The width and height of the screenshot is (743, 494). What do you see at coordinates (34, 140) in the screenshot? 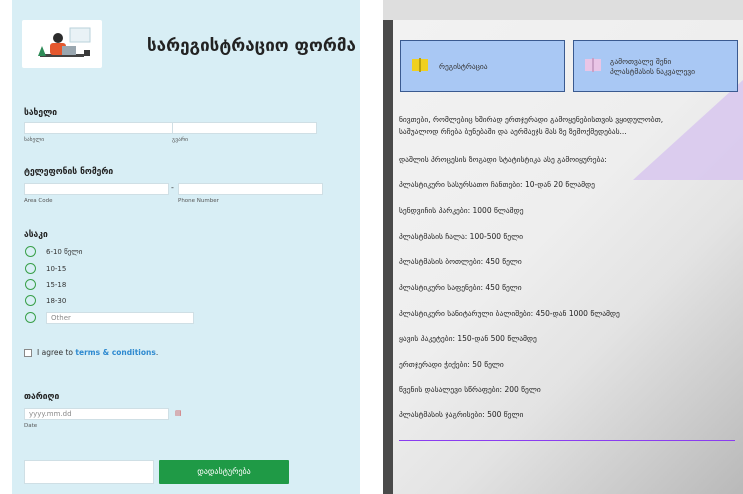
I see `first-name-sublabel: სახელი` at bounding box center [34, 140].